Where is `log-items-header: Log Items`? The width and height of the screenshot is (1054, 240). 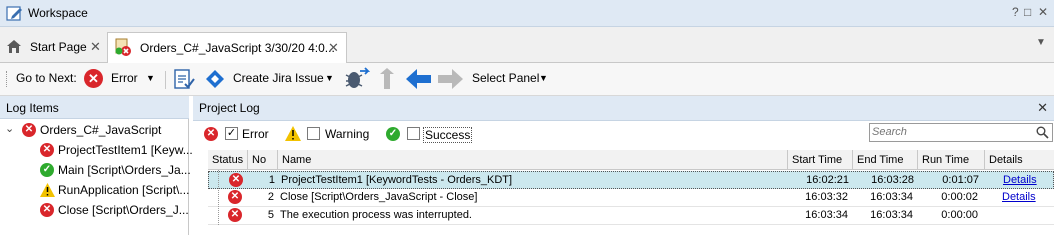
log-items-header: Log Items is located at coordinates (94, 107).